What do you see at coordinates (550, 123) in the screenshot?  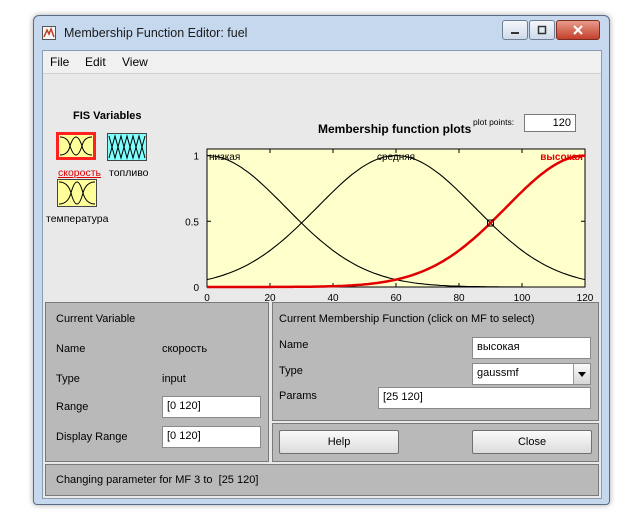 I see `plot-points-input: 120` at bounding box center [550, 123].